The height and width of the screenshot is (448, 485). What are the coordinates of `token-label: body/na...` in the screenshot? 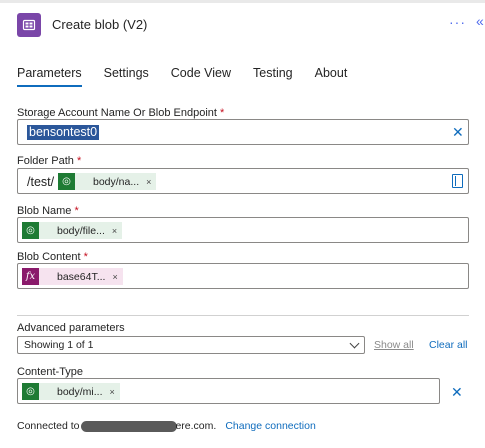 It's located at (116, 181).